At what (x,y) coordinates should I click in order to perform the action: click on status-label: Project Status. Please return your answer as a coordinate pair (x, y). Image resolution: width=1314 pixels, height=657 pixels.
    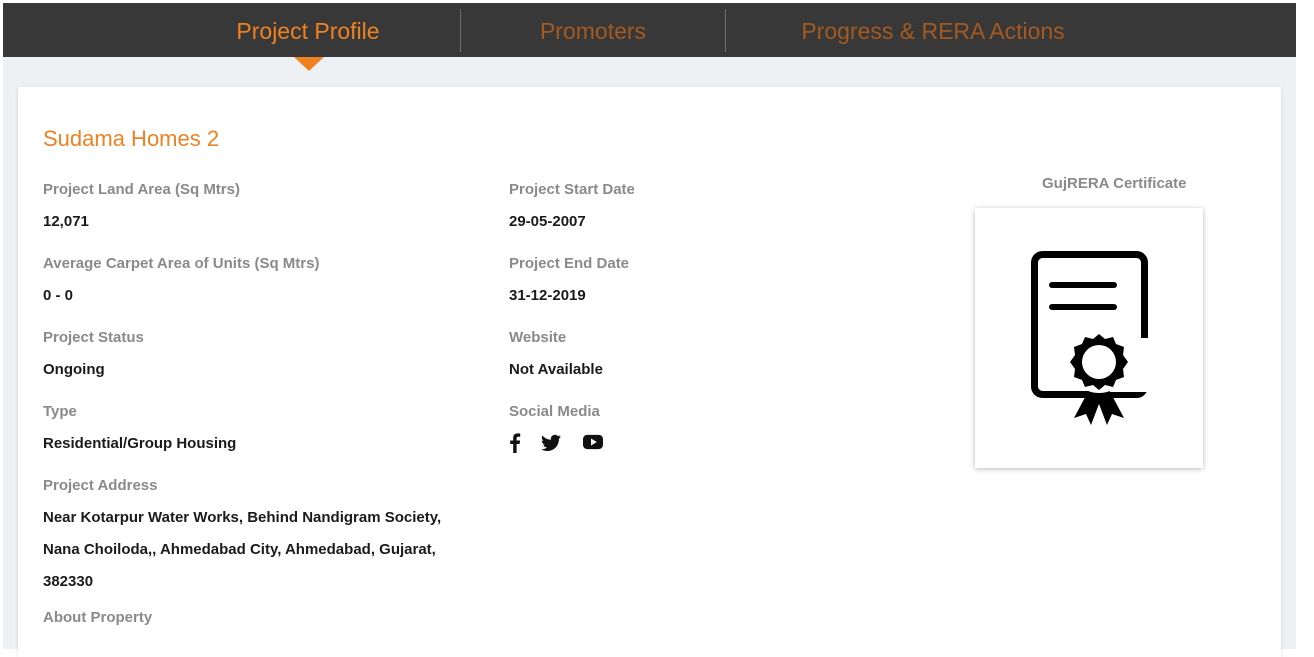
    Looking at the image, I should click on (93, 337).